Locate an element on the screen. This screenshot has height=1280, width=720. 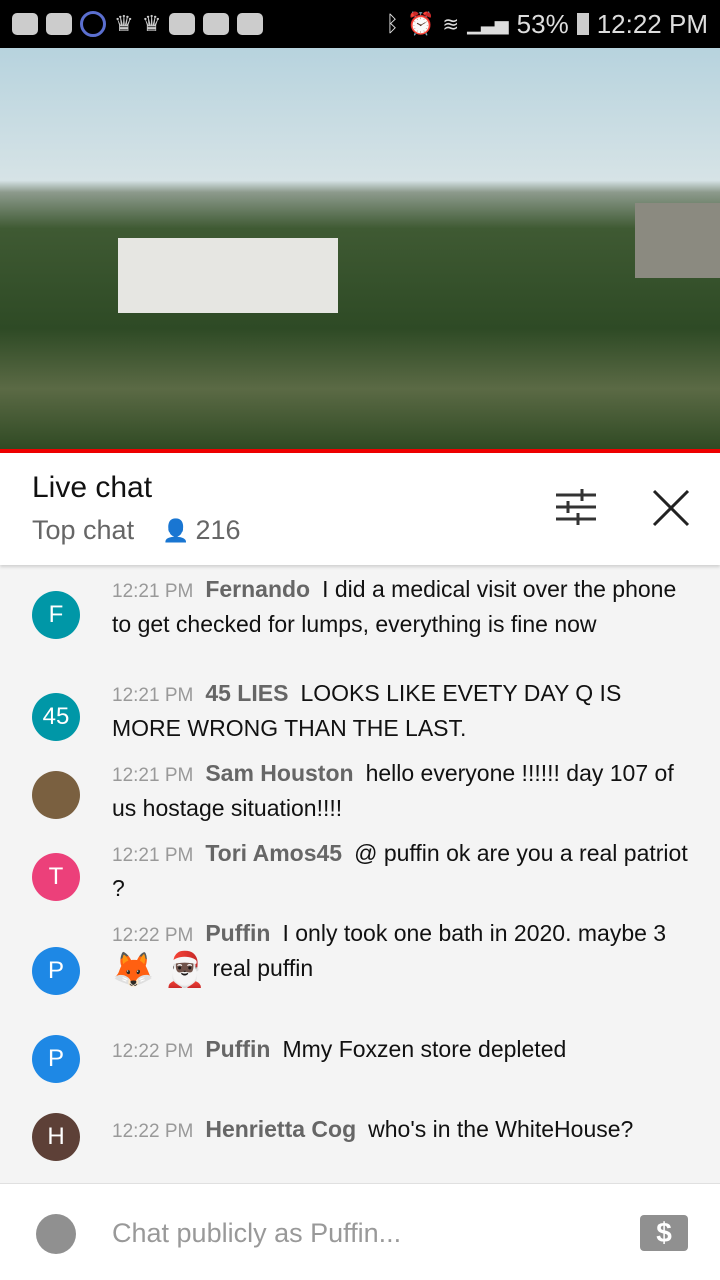
avatar: F is located at coordinates (56, 615).